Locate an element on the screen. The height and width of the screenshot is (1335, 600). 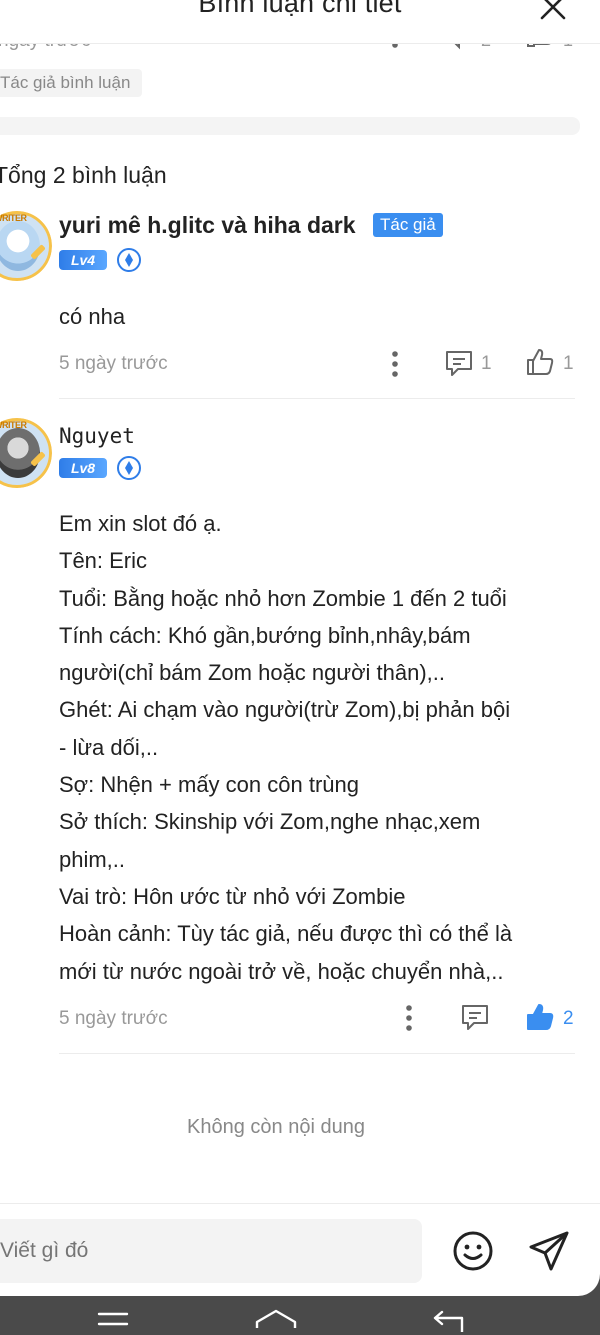
home-icon is located at coordinates (276, 1319).